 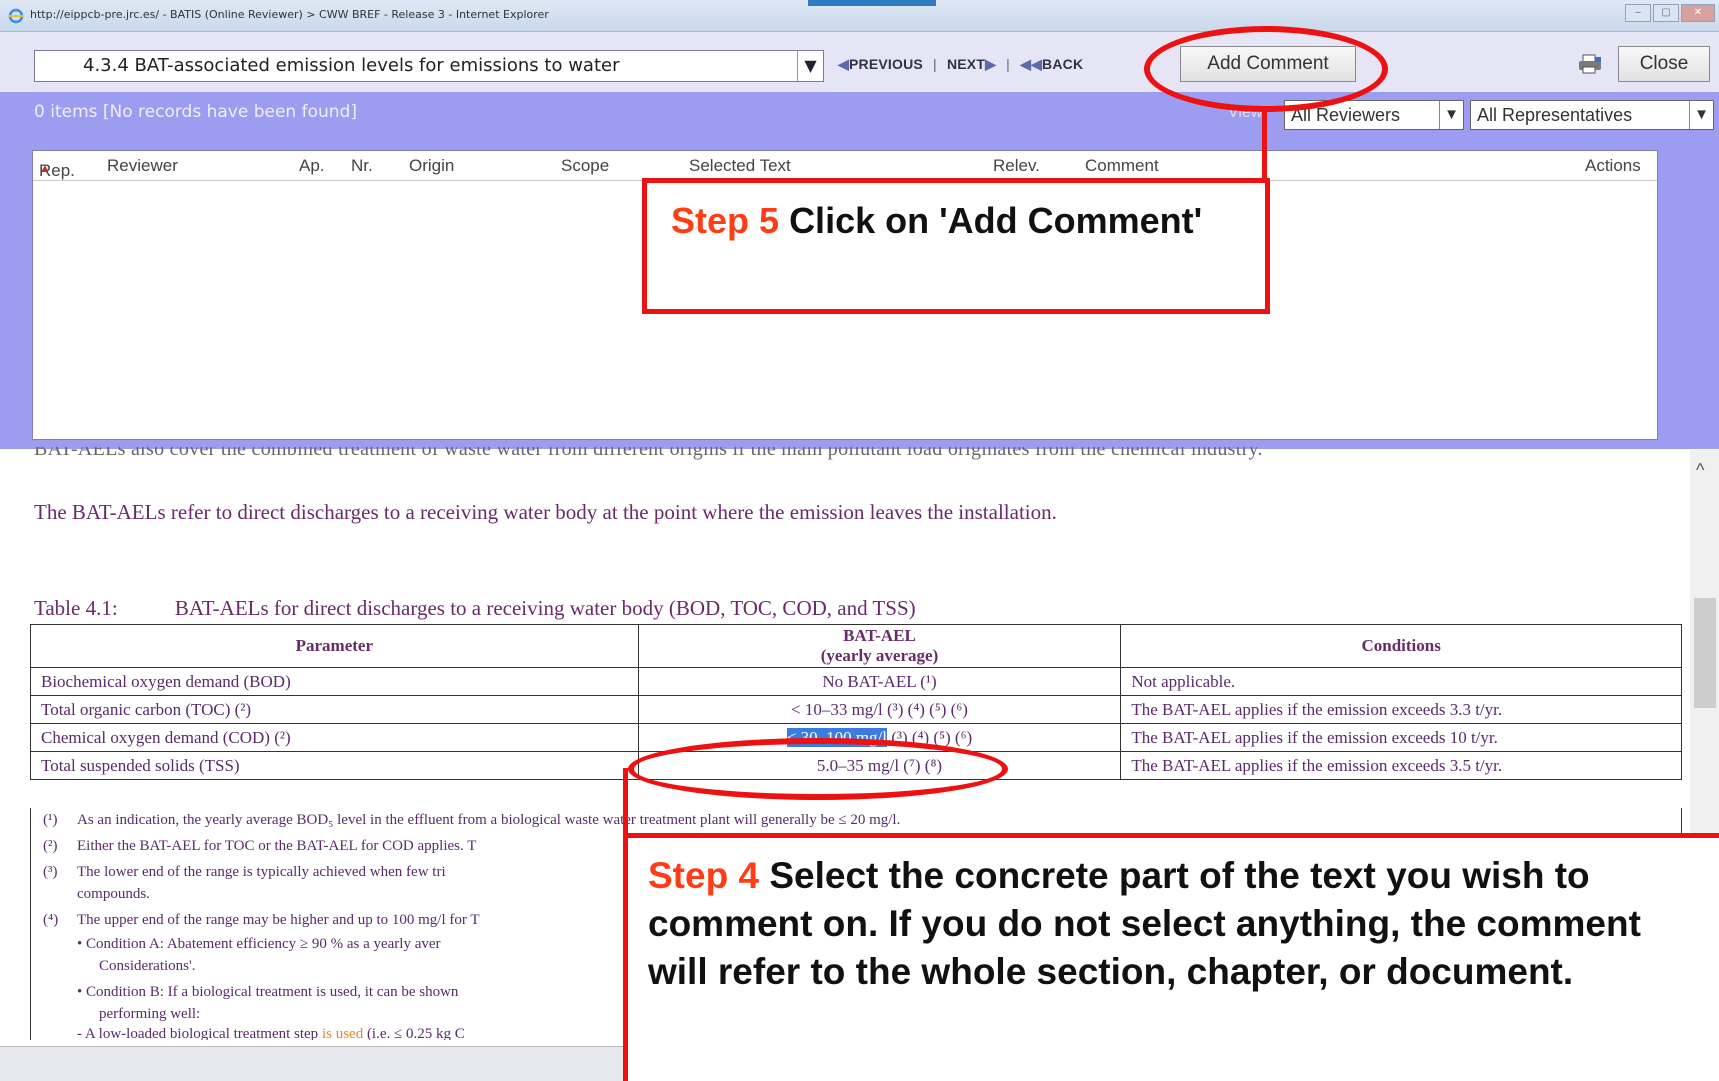 What do you see at coordinates (1401, 681) in the screenshot?
I see `cell-condition: Not applicable.` at bounding box center [1401, 681].